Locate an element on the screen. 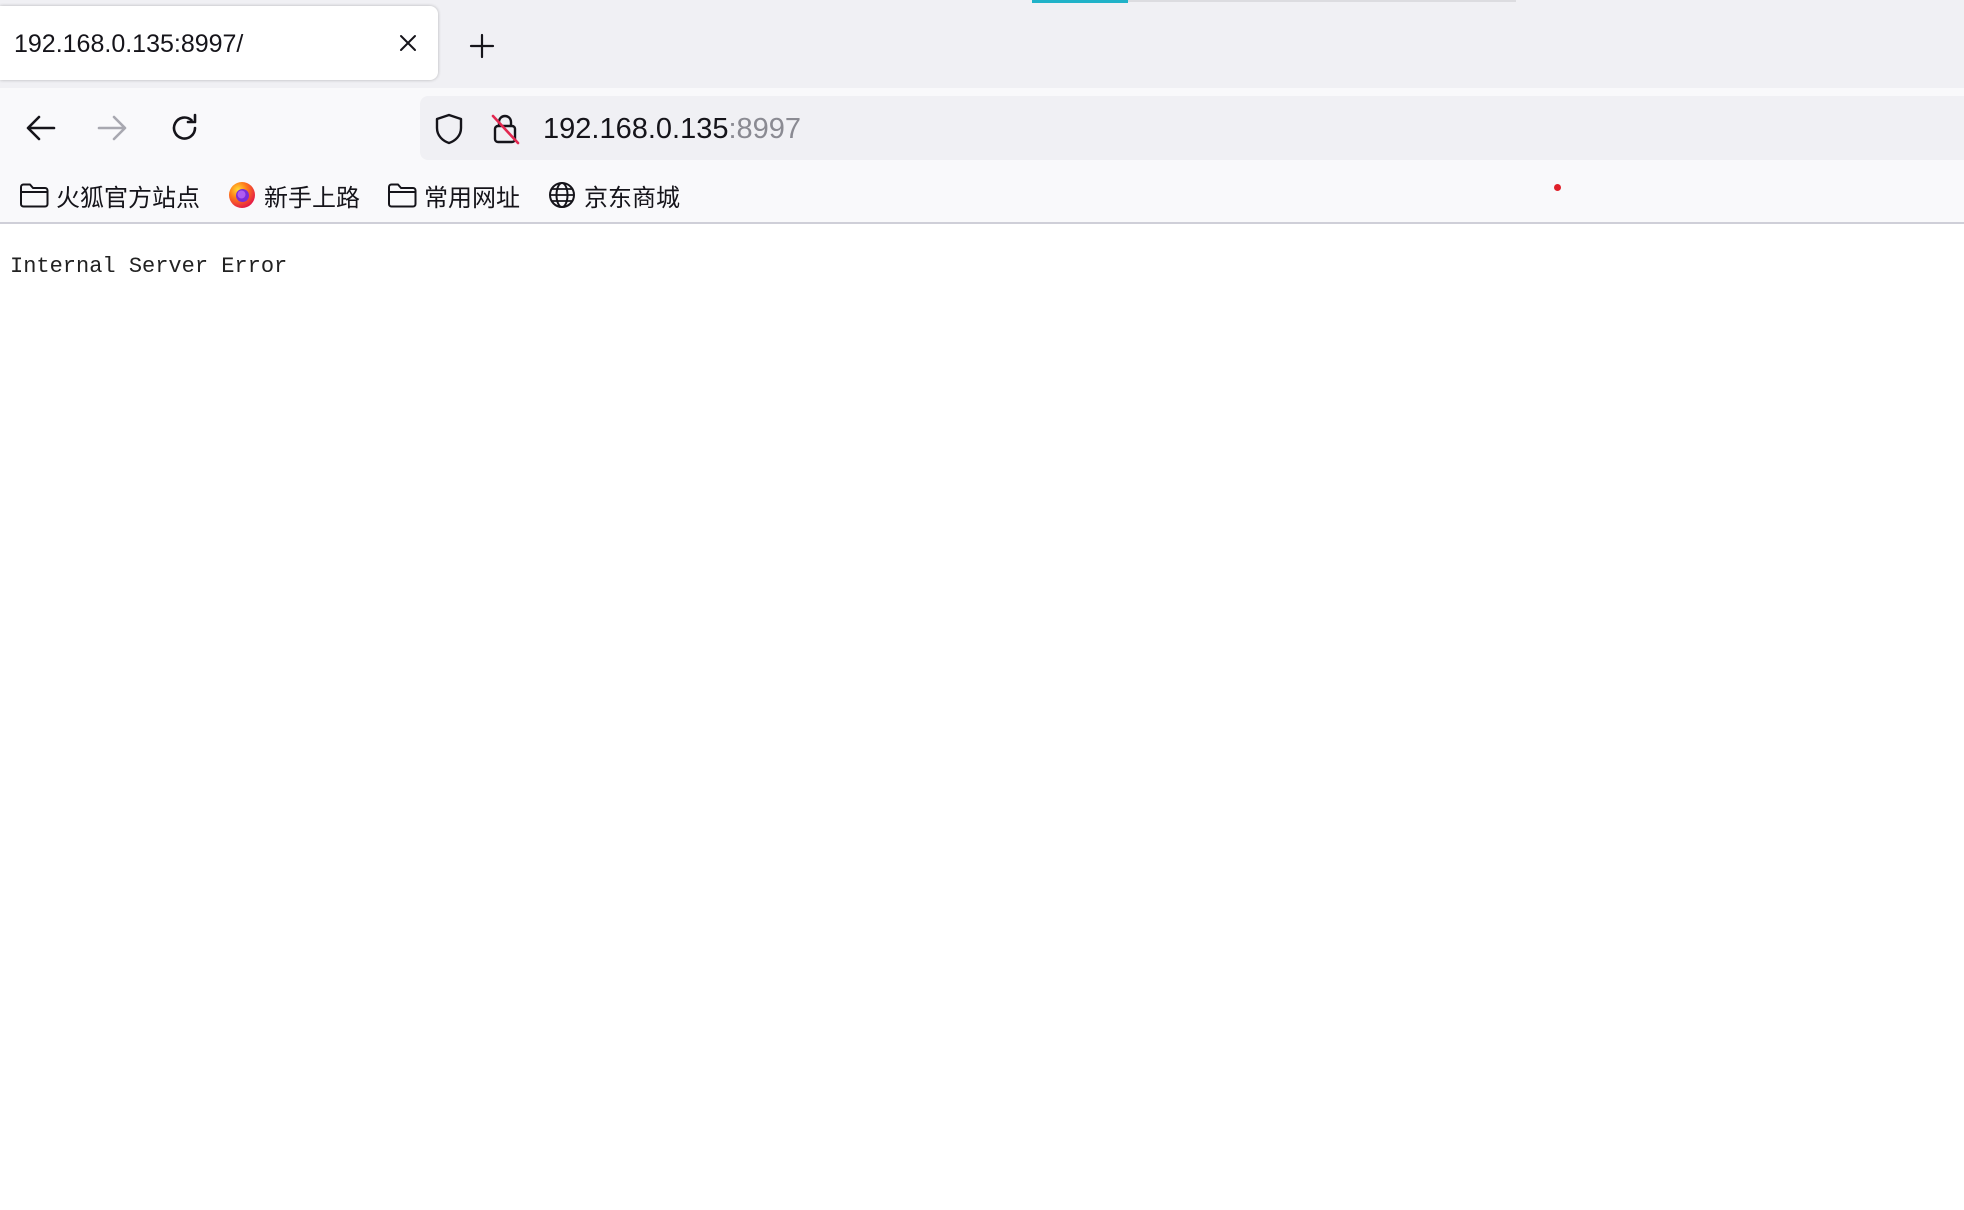 This screenshot has height=1210, width=1964. tab-strip: 192.168.0.135:8997/ is located at coordinates (982, 44).